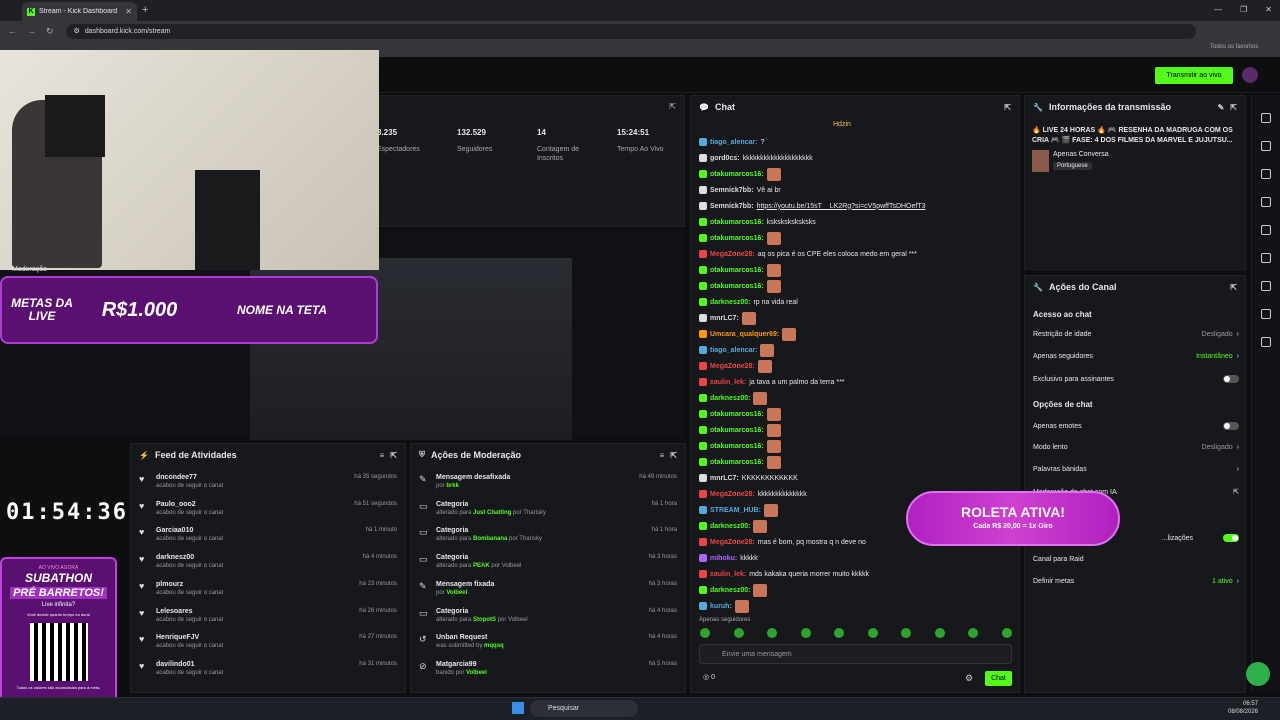  I want to click on feed-user: darknesz00, so click(256, 557).